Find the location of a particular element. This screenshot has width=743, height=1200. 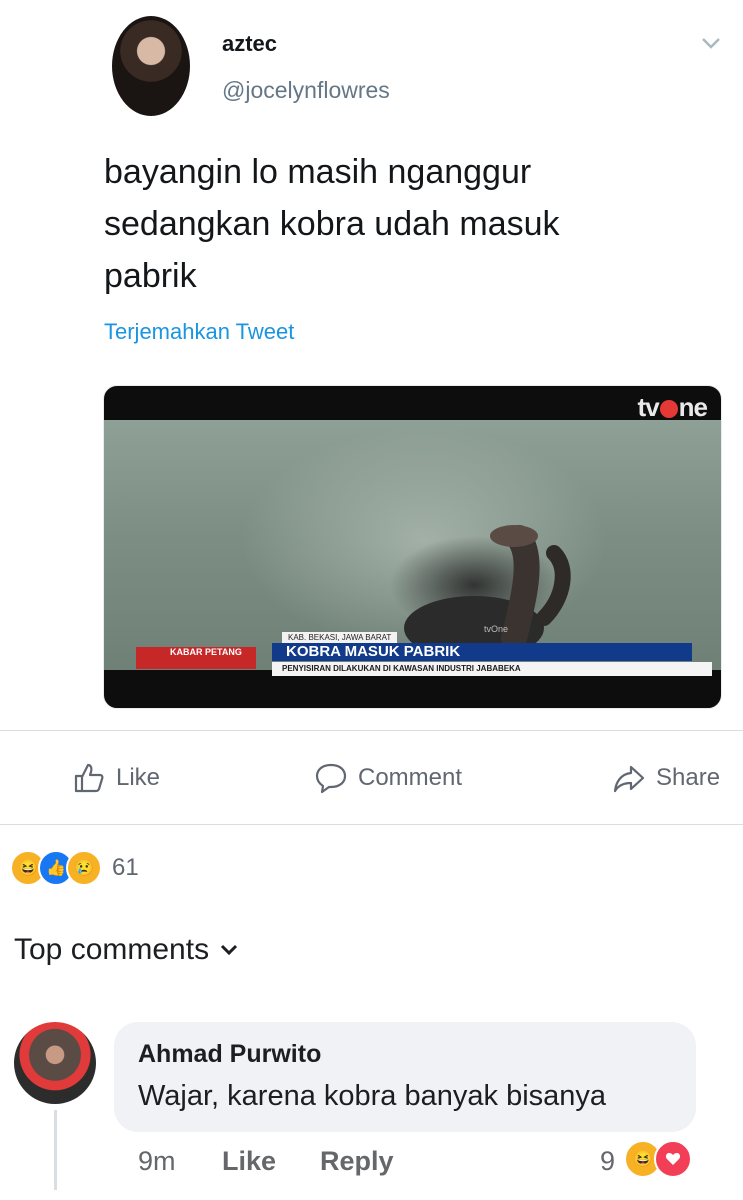

commenter-name: Ahmad Purwito is located at coordinates (229, 1054).